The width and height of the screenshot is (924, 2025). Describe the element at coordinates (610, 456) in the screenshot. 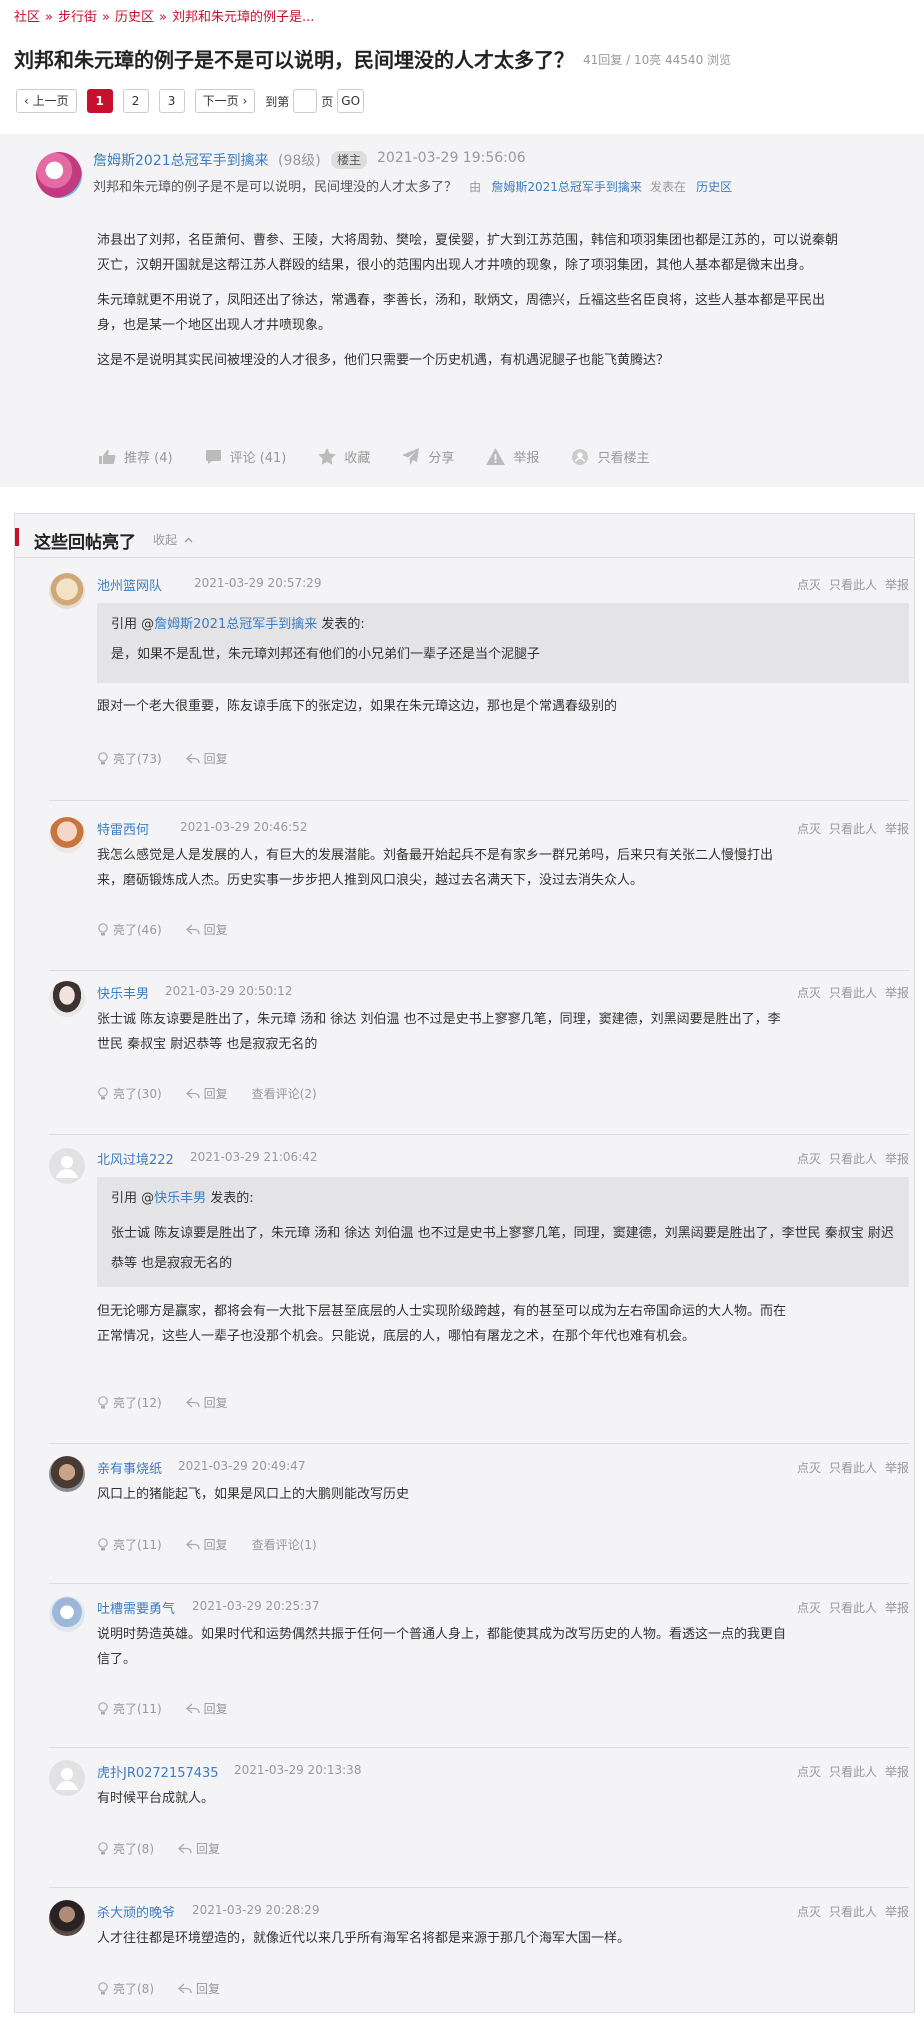

I see `only-op-button: 只看楼主` at that location.